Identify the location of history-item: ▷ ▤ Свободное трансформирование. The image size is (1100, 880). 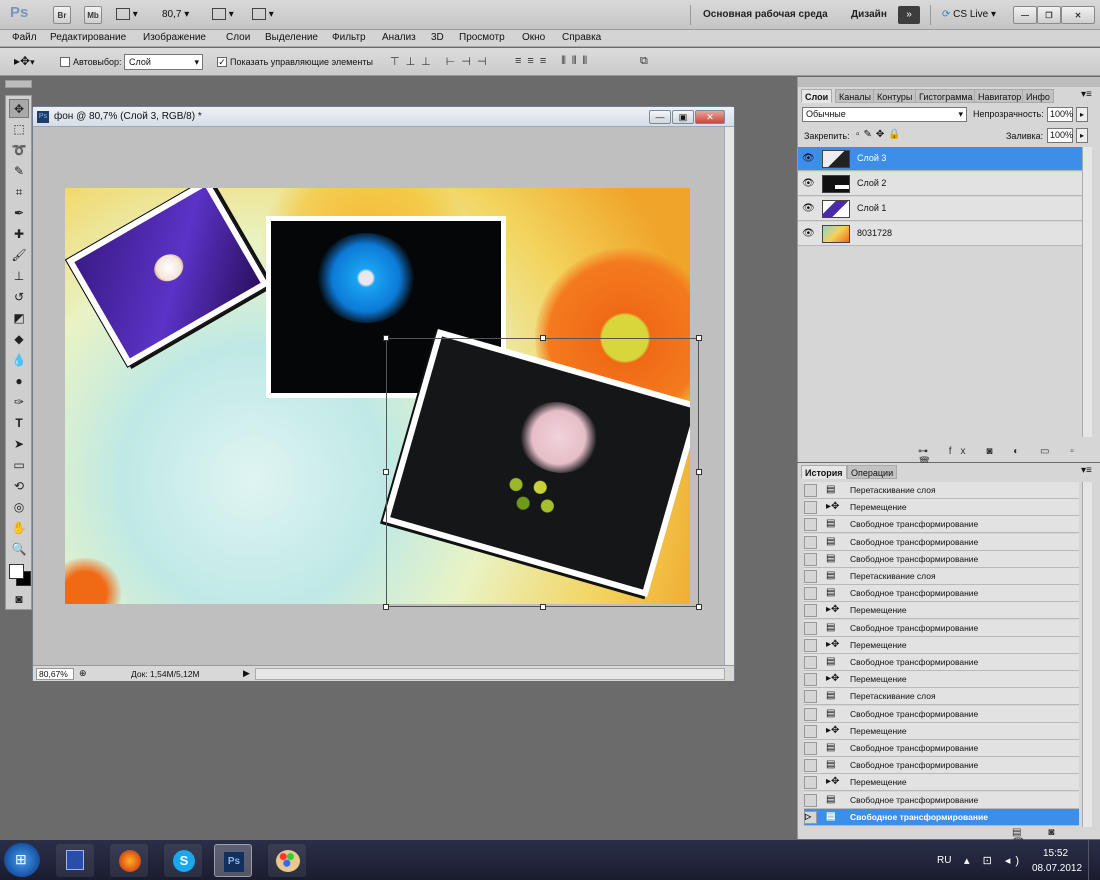
(941, 817).